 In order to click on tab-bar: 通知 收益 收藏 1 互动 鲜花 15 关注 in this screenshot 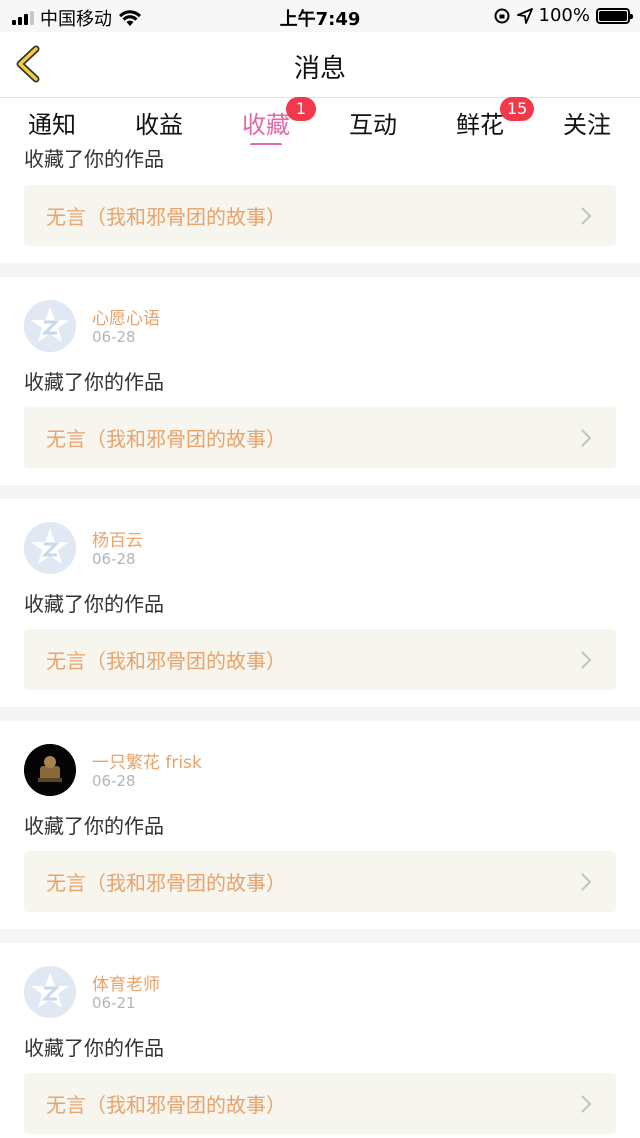, I will do `click(320, 122)`.